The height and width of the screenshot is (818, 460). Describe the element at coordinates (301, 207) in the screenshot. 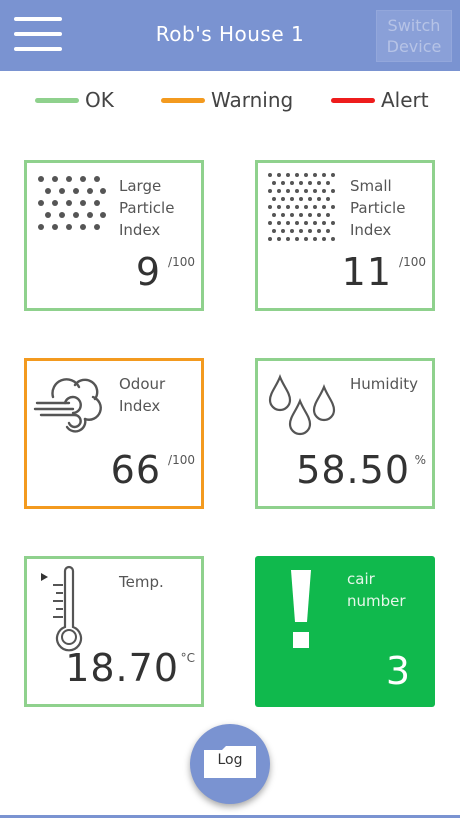

I see `small-particles-icon` at that location.